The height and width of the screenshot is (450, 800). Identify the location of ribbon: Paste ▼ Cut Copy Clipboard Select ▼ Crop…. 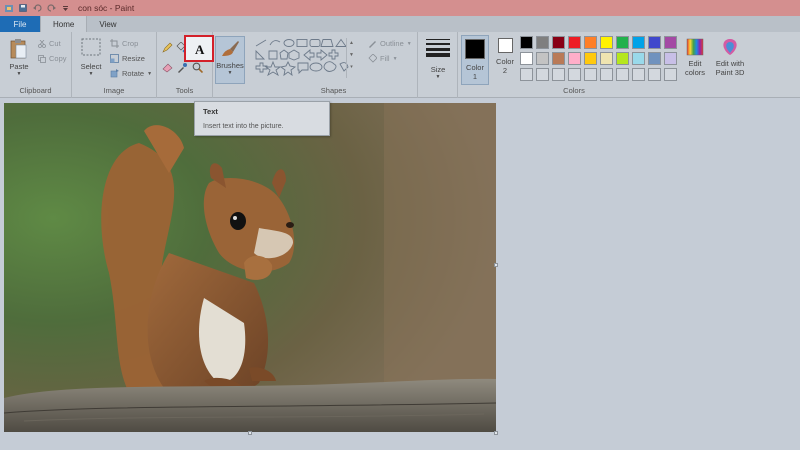
(400, 65).